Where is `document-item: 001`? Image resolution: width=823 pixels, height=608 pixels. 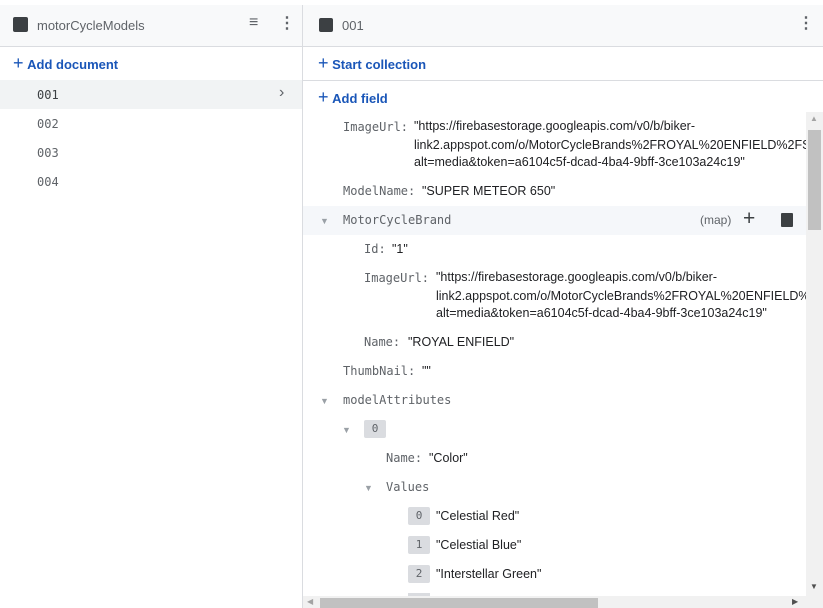
document-item: 001 is located at coordinates (48, 95).